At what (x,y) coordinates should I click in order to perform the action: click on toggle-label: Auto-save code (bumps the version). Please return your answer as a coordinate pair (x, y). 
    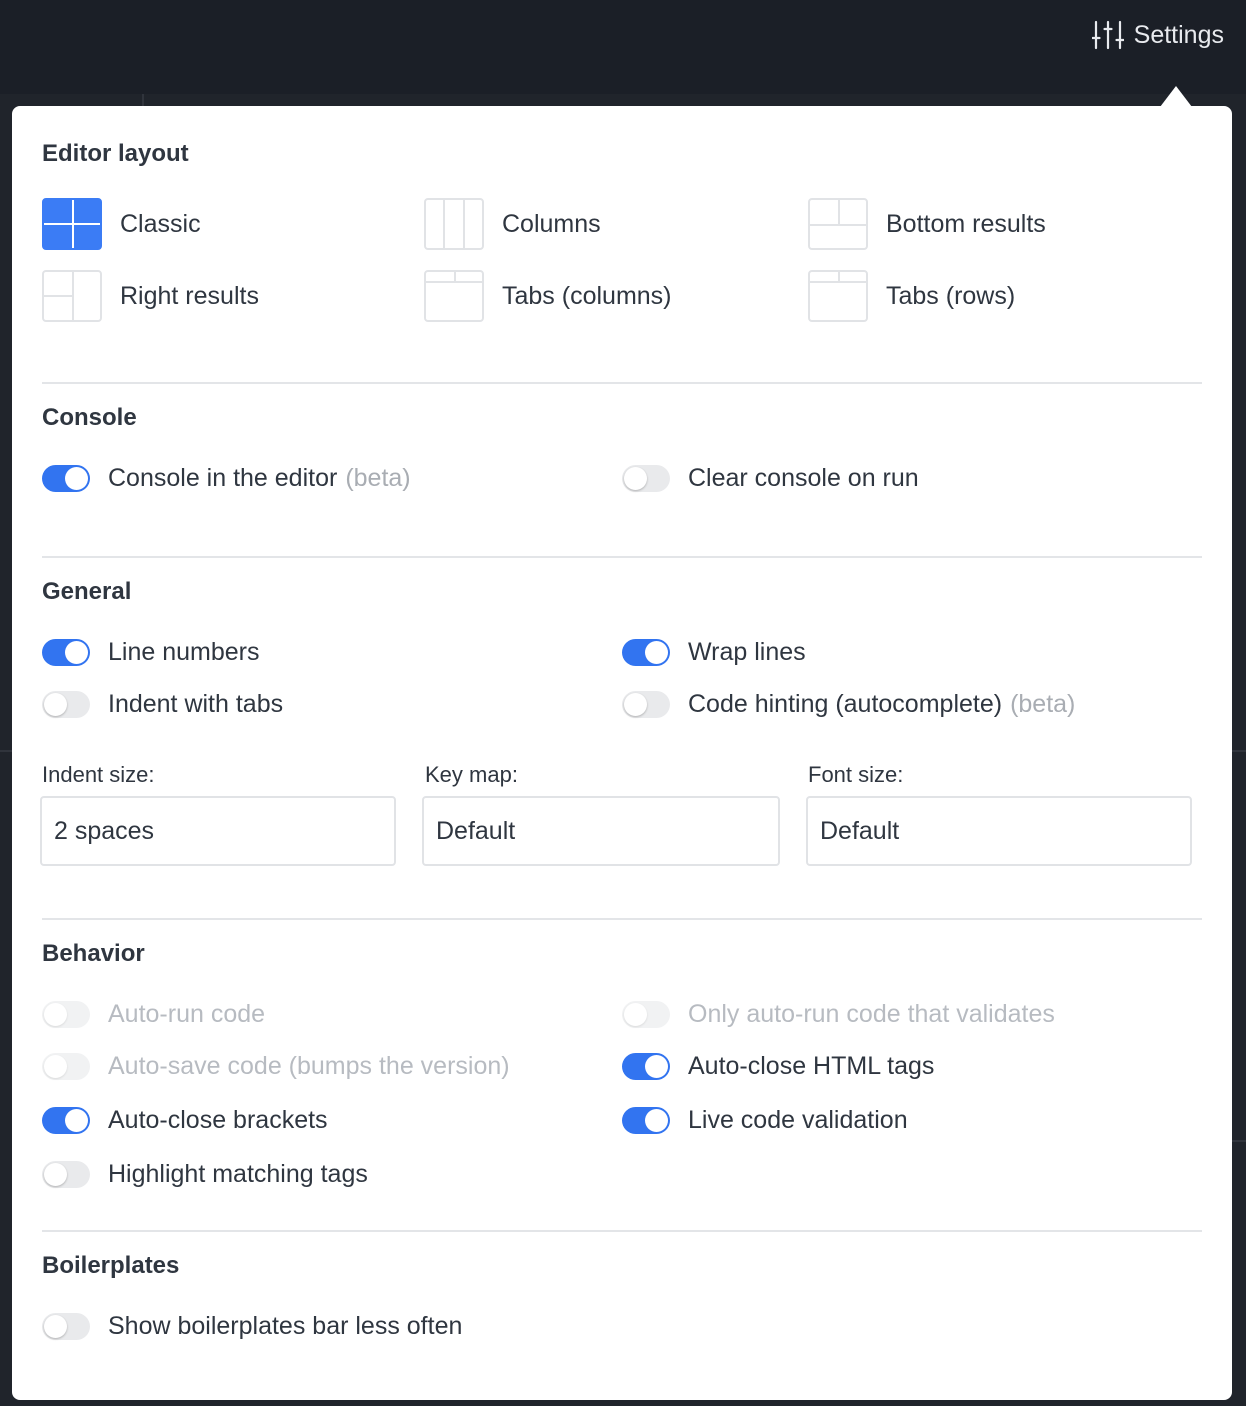
    Looking at the image, I should click on (309, 1066).